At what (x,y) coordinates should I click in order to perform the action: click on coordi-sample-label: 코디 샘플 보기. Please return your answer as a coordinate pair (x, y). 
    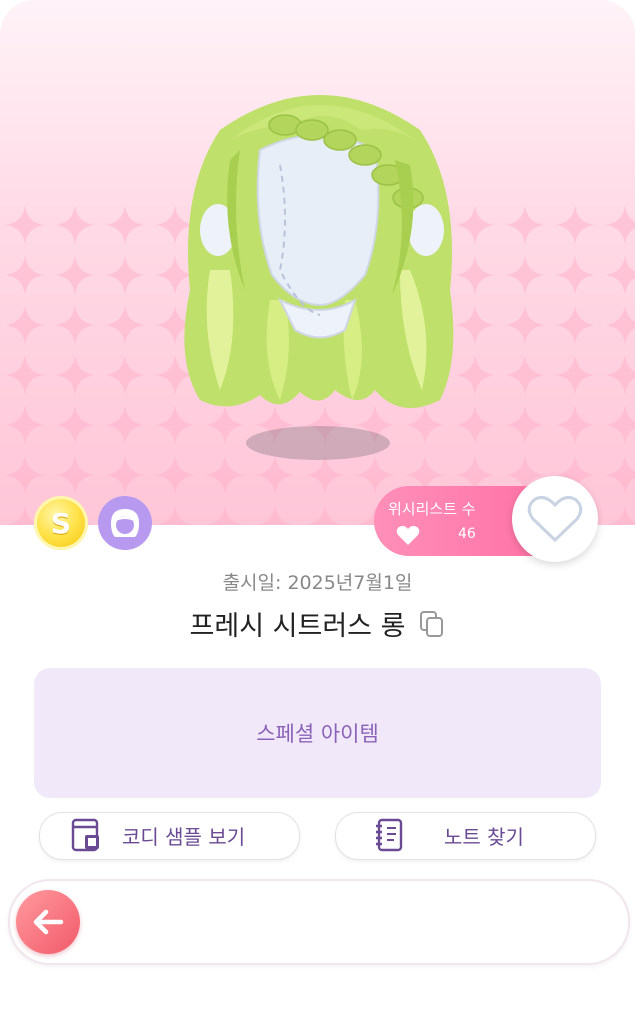
    Looking at the image, I should click on (184, 837).